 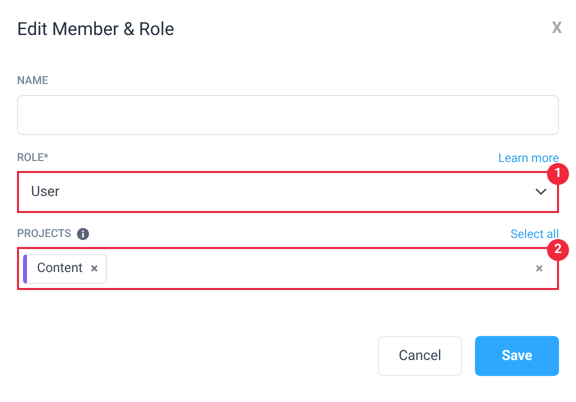 What do you see at coordinates (95, 30) in the screenshot?
I see `dialog-title: Edit Member & Role` at bounding box center [95, 30].